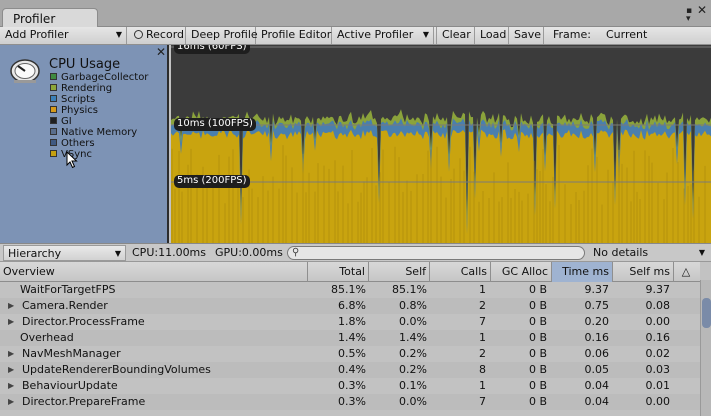 The height and width of the screenshot is (416, 711). Describe the element at coordinates (65, 305) in the screenshot. I see `row-name: Camera.Render` at that location.